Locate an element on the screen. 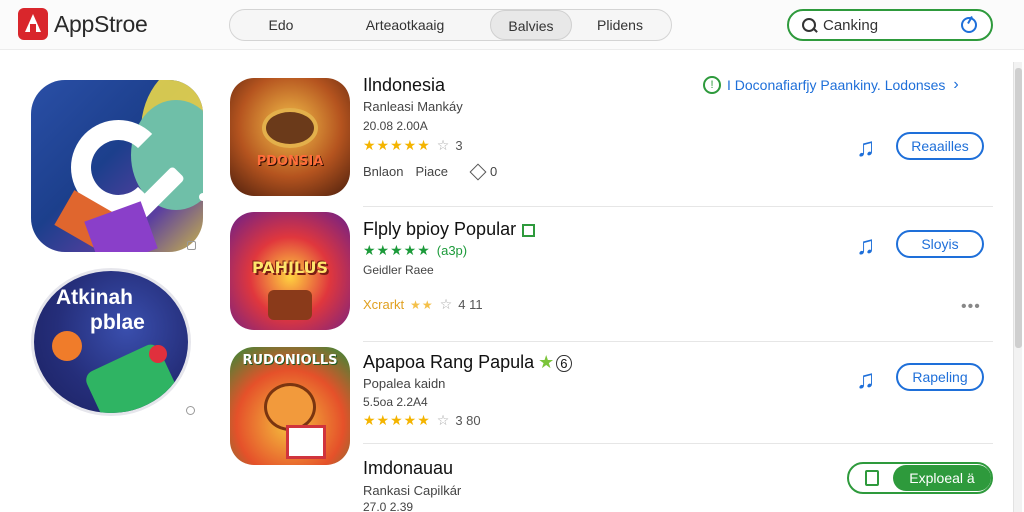  app-meta: 5.5oa 2.2A4 is located at coordinates (395, 402).